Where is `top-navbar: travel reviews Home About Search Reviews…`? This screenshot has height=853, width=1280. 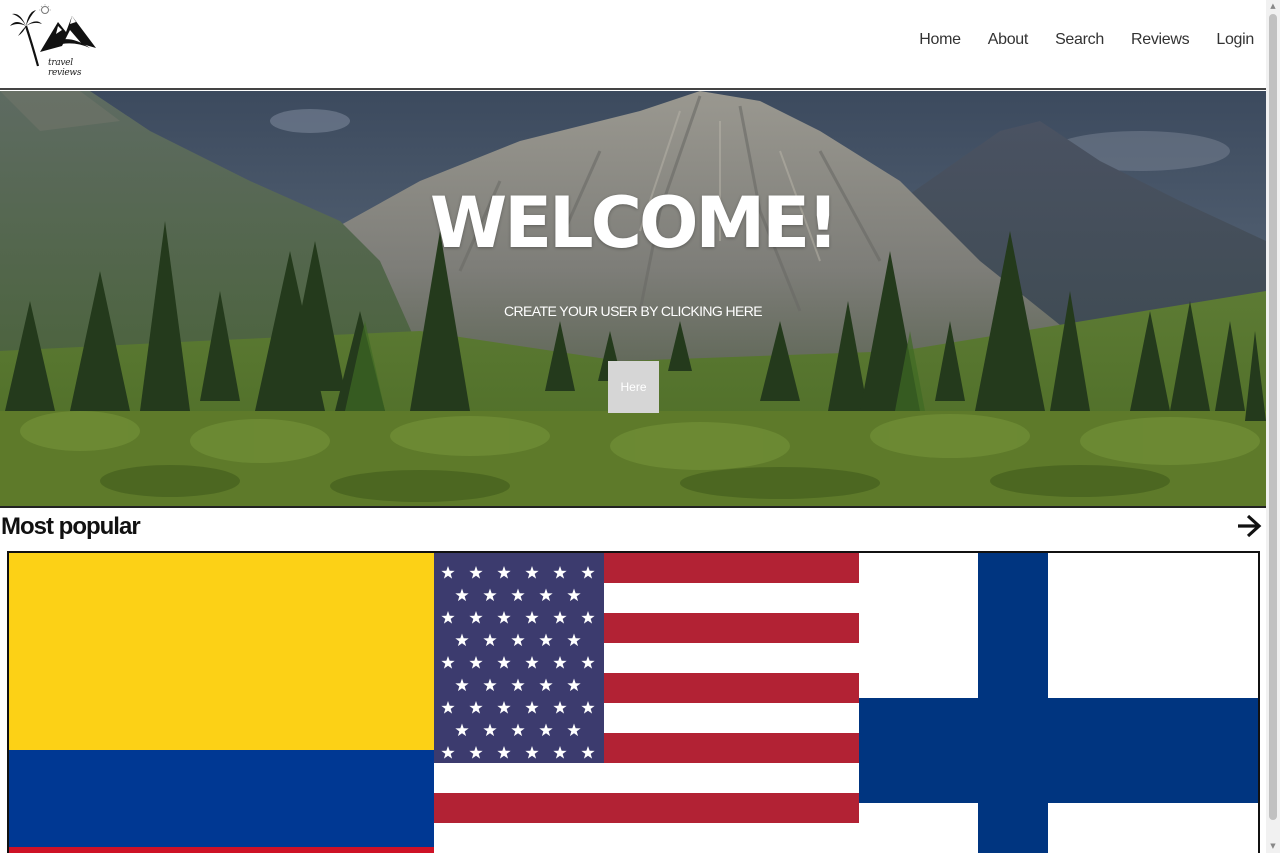
top-navbar: travel reviews Home About Search Reviews… is located at coordinates (633, 45).